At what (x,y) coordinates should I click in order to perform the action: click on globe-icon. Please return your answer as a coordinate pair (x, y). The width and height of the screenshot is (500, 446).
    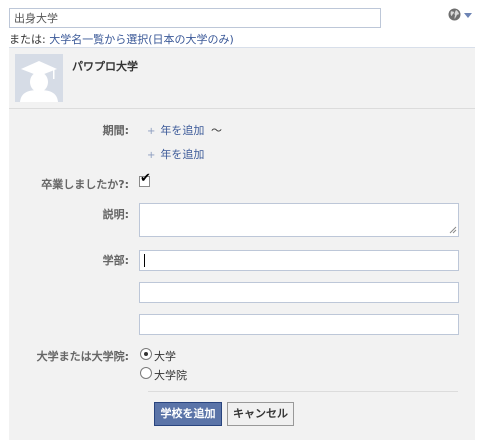
    Looking at the image, I should click on (454, 14).